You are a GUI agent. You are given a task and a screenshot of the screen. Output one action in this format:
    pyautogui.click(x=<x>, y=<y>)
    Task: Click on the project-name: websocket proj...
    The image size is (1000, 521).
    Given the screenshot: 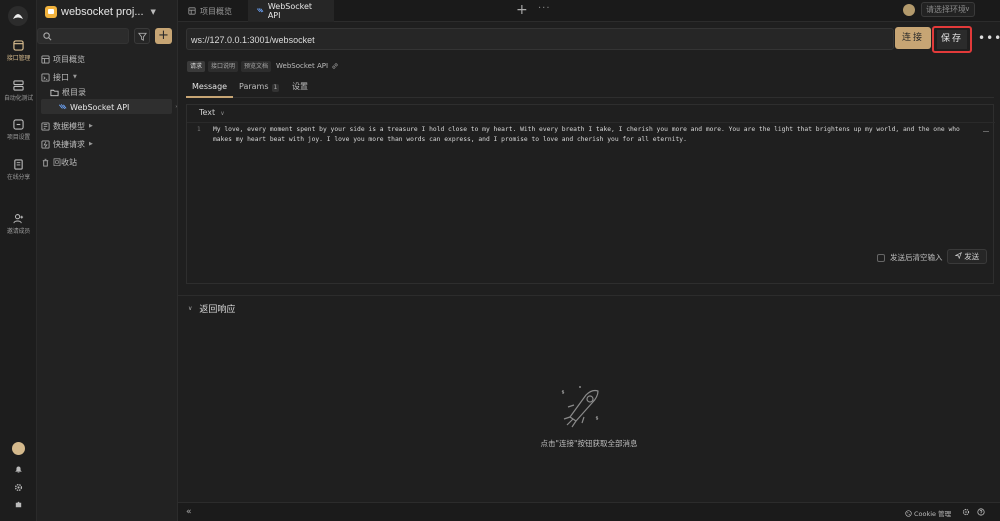 What is the action you would take?
    pyautogui.click(x=102, y=12)
    